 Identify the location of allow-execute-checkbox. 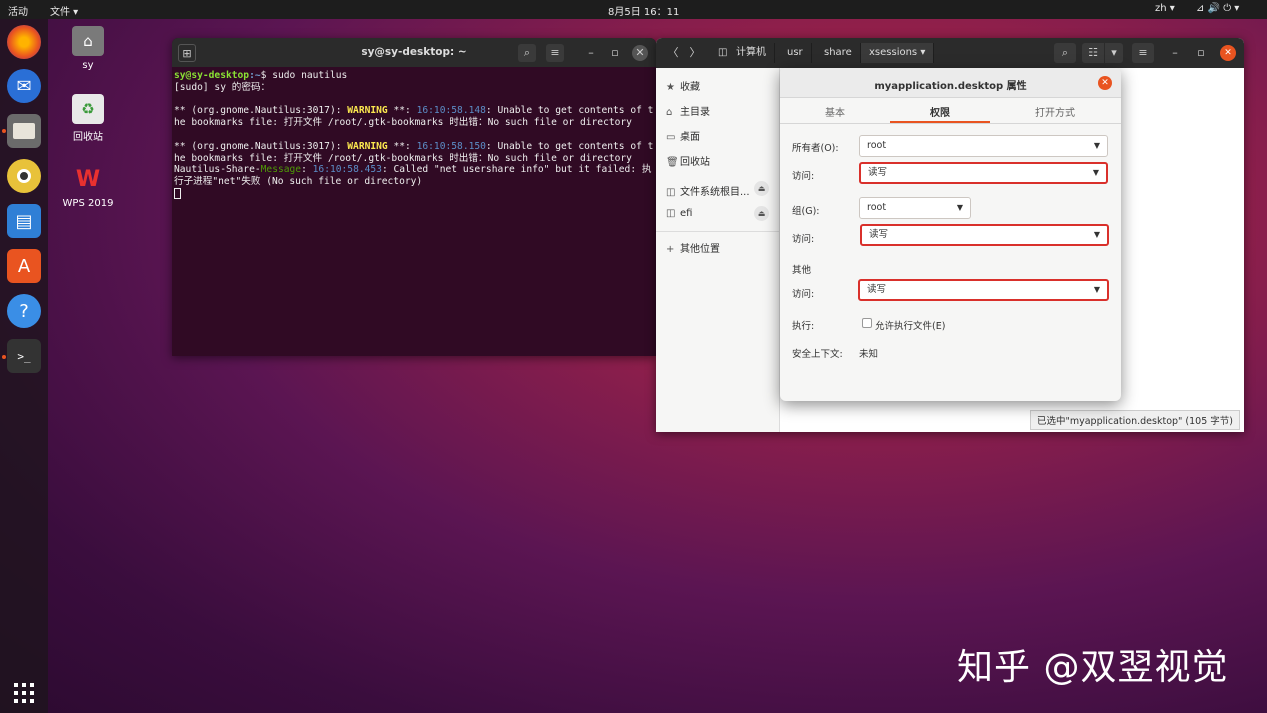
(867, 323).